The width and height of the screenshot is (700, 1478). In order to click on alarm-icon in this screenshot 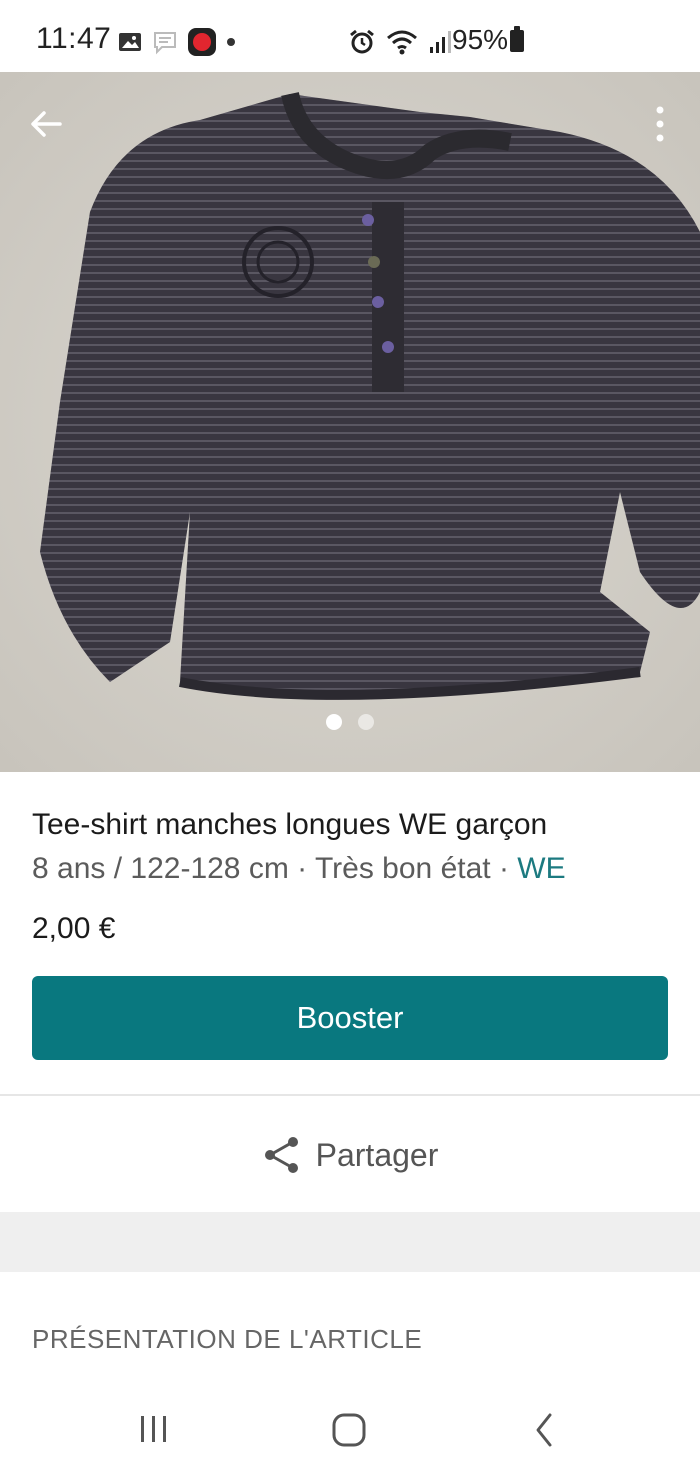, I will do `click(362, 41)`.